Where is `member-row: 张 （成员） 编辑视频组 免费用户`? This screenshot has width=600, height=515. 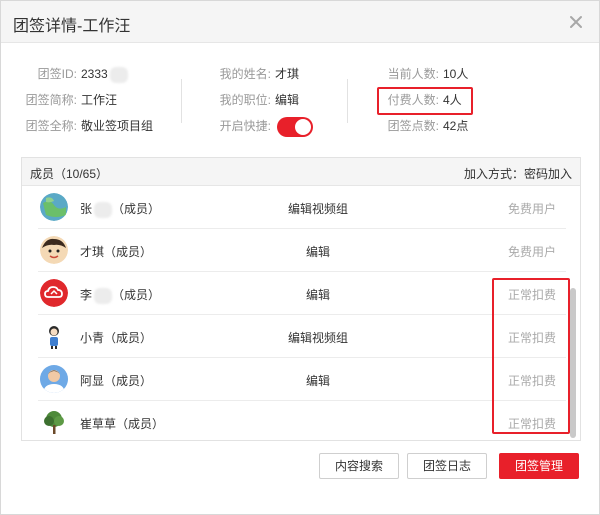 member-row: 张 （成员） 编辑视频组 免费用户 is located at coordinates (302, 207).